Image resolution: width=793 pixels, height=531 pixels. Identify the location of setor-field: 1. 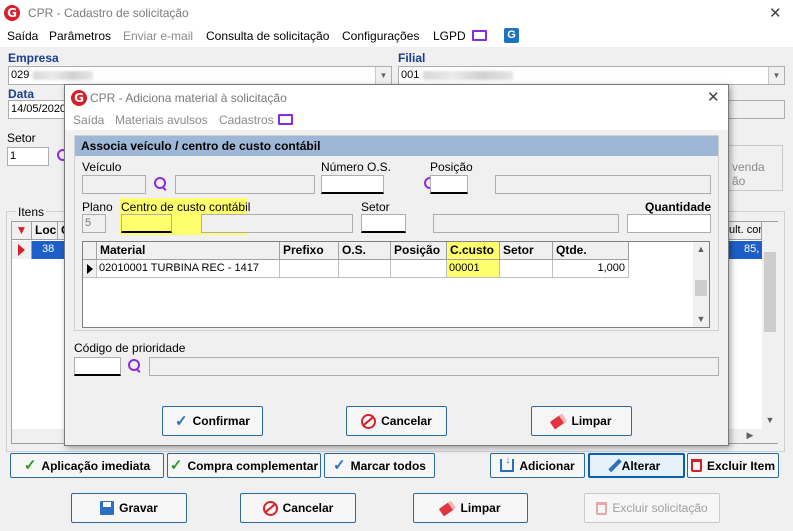
(28, 156).